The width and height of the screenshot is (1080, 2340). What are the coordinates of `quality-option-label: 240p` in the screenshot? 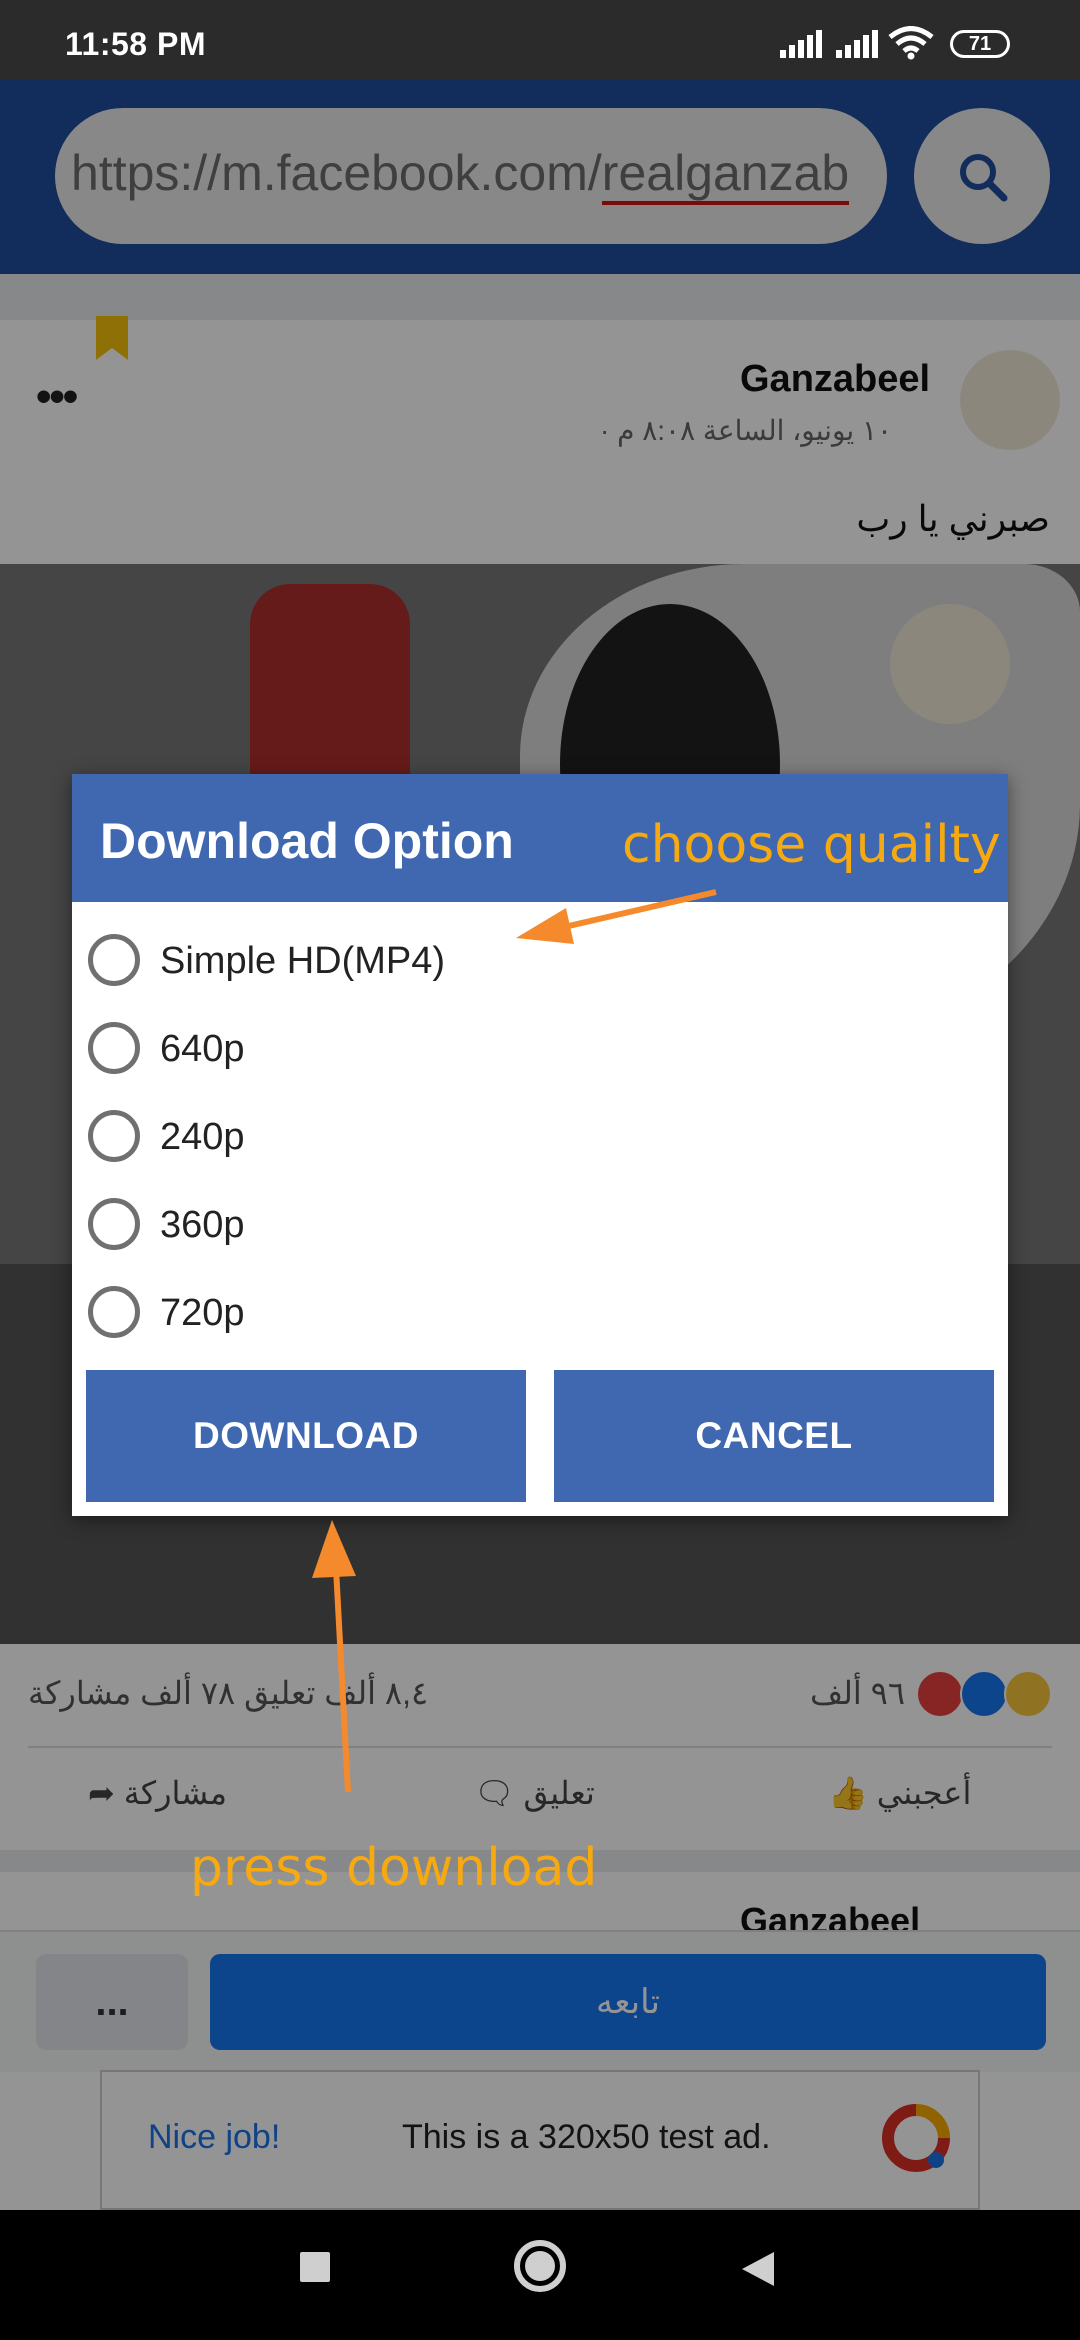 It's located at (202, 1137).